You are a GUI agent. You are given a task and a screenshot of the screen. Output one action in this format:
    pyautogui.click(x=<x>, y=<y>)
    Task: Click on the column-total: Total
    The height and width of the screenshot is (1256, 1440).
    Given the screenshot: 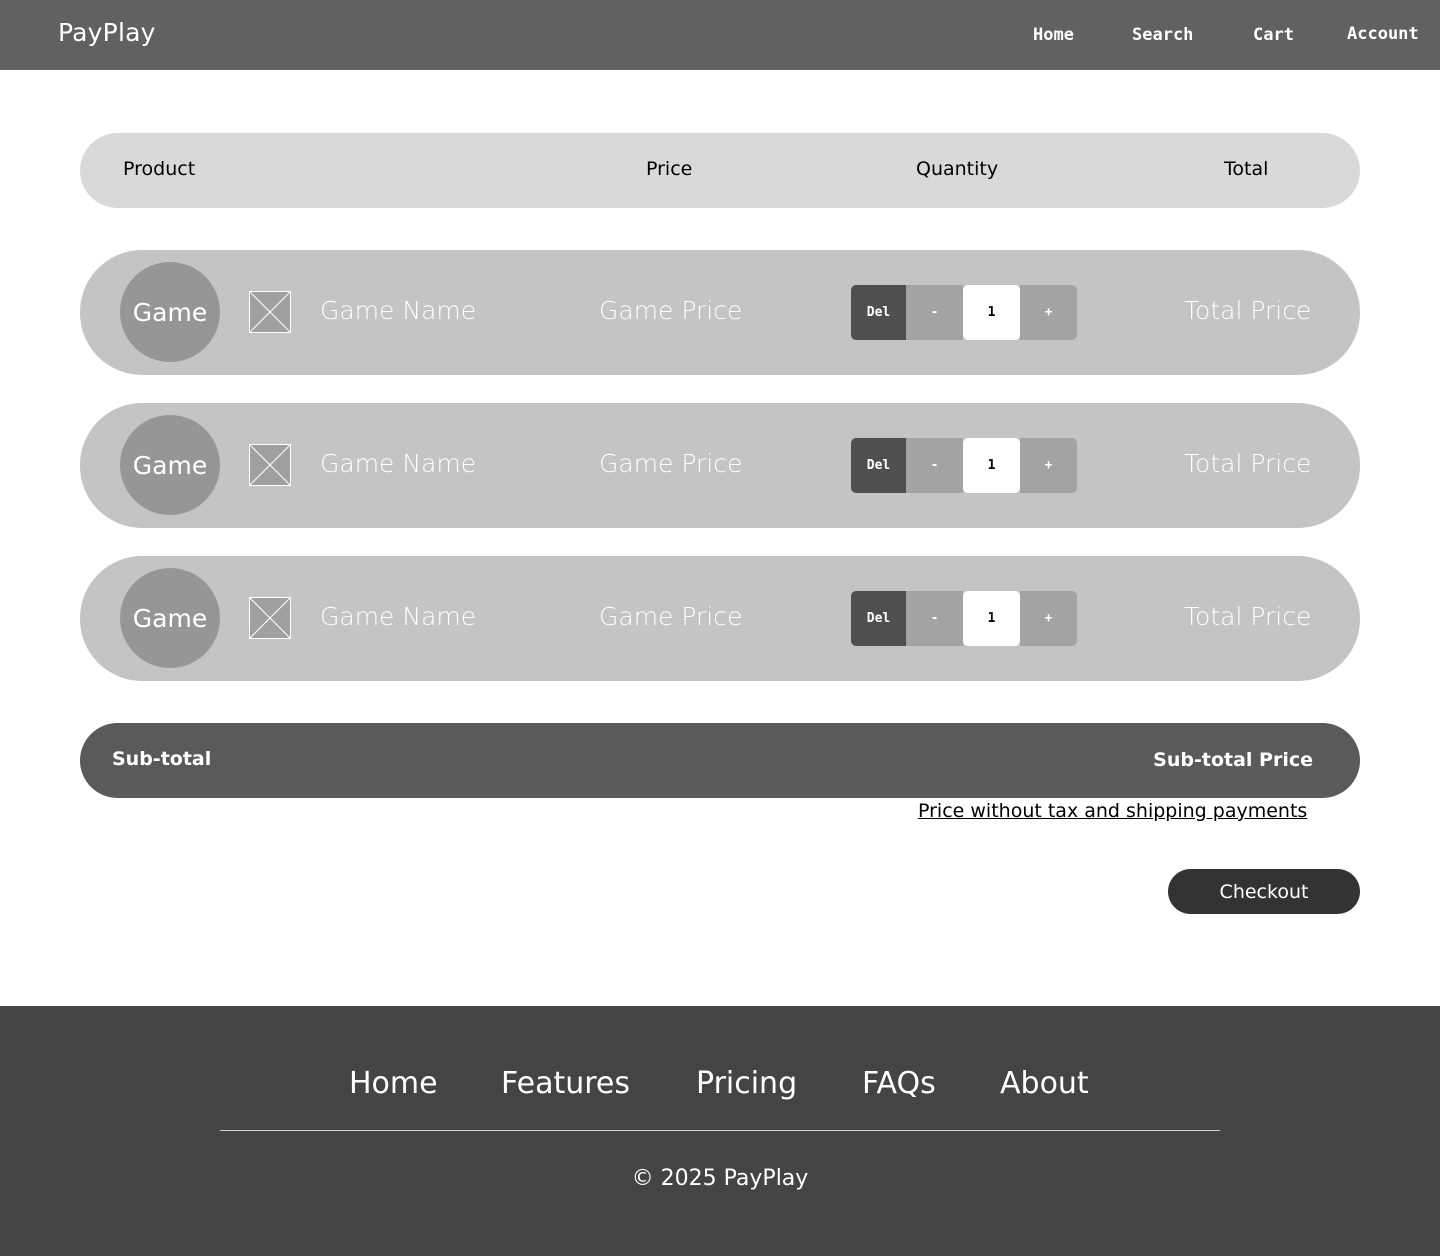 What is the action you would take?
    pyautogui.click(x=1246, y=169)
    